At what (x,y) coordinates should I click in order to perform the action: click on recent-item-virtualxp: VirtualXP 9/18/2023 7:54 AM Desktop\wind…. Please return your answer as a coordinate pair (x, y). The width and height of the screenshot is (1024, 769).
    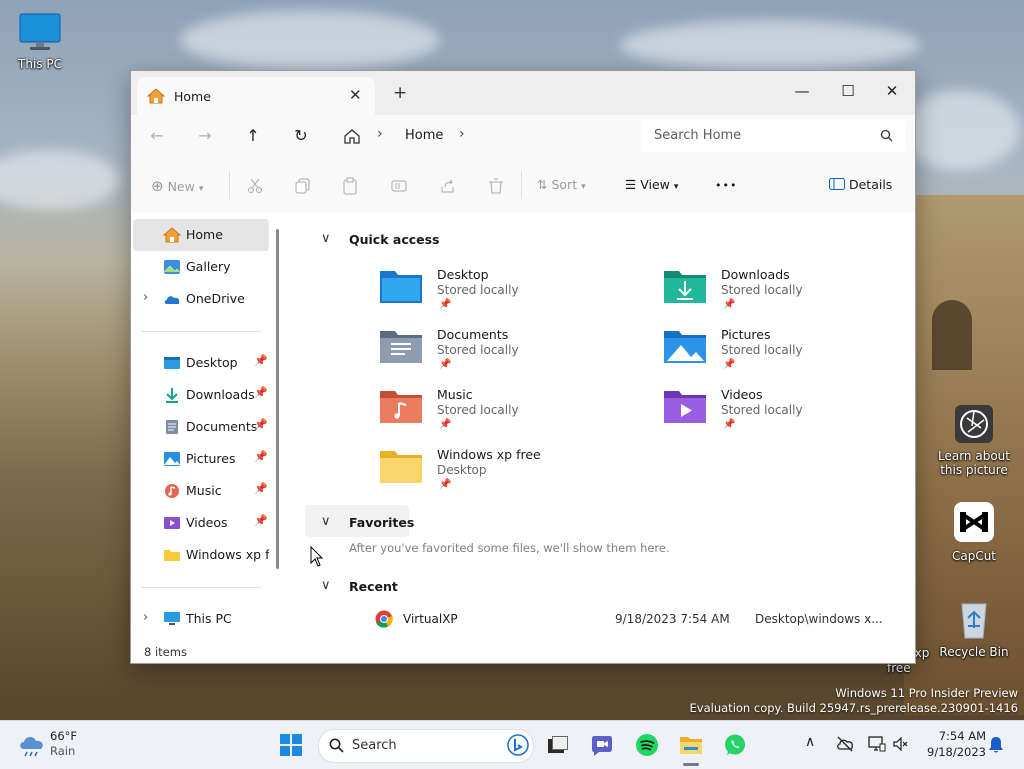
    Looking at the image, I should click on (643, 620).